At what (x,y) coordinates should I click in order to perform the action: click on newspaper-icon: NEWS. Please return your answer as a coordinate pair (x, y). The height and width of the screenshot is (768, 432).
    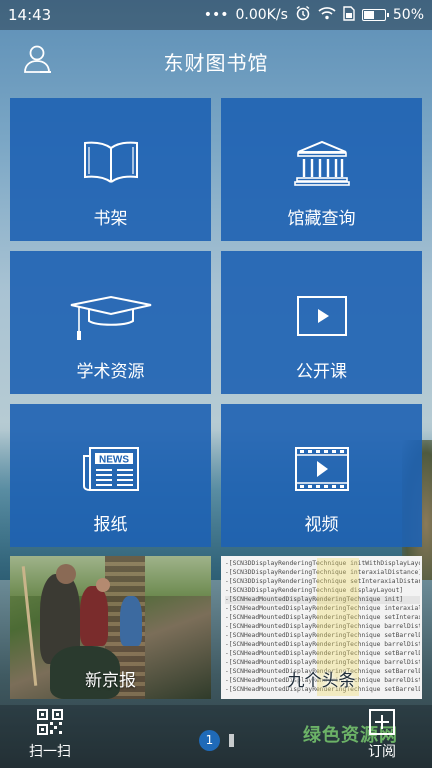
    Looking at the image, I should click on (111, 471).